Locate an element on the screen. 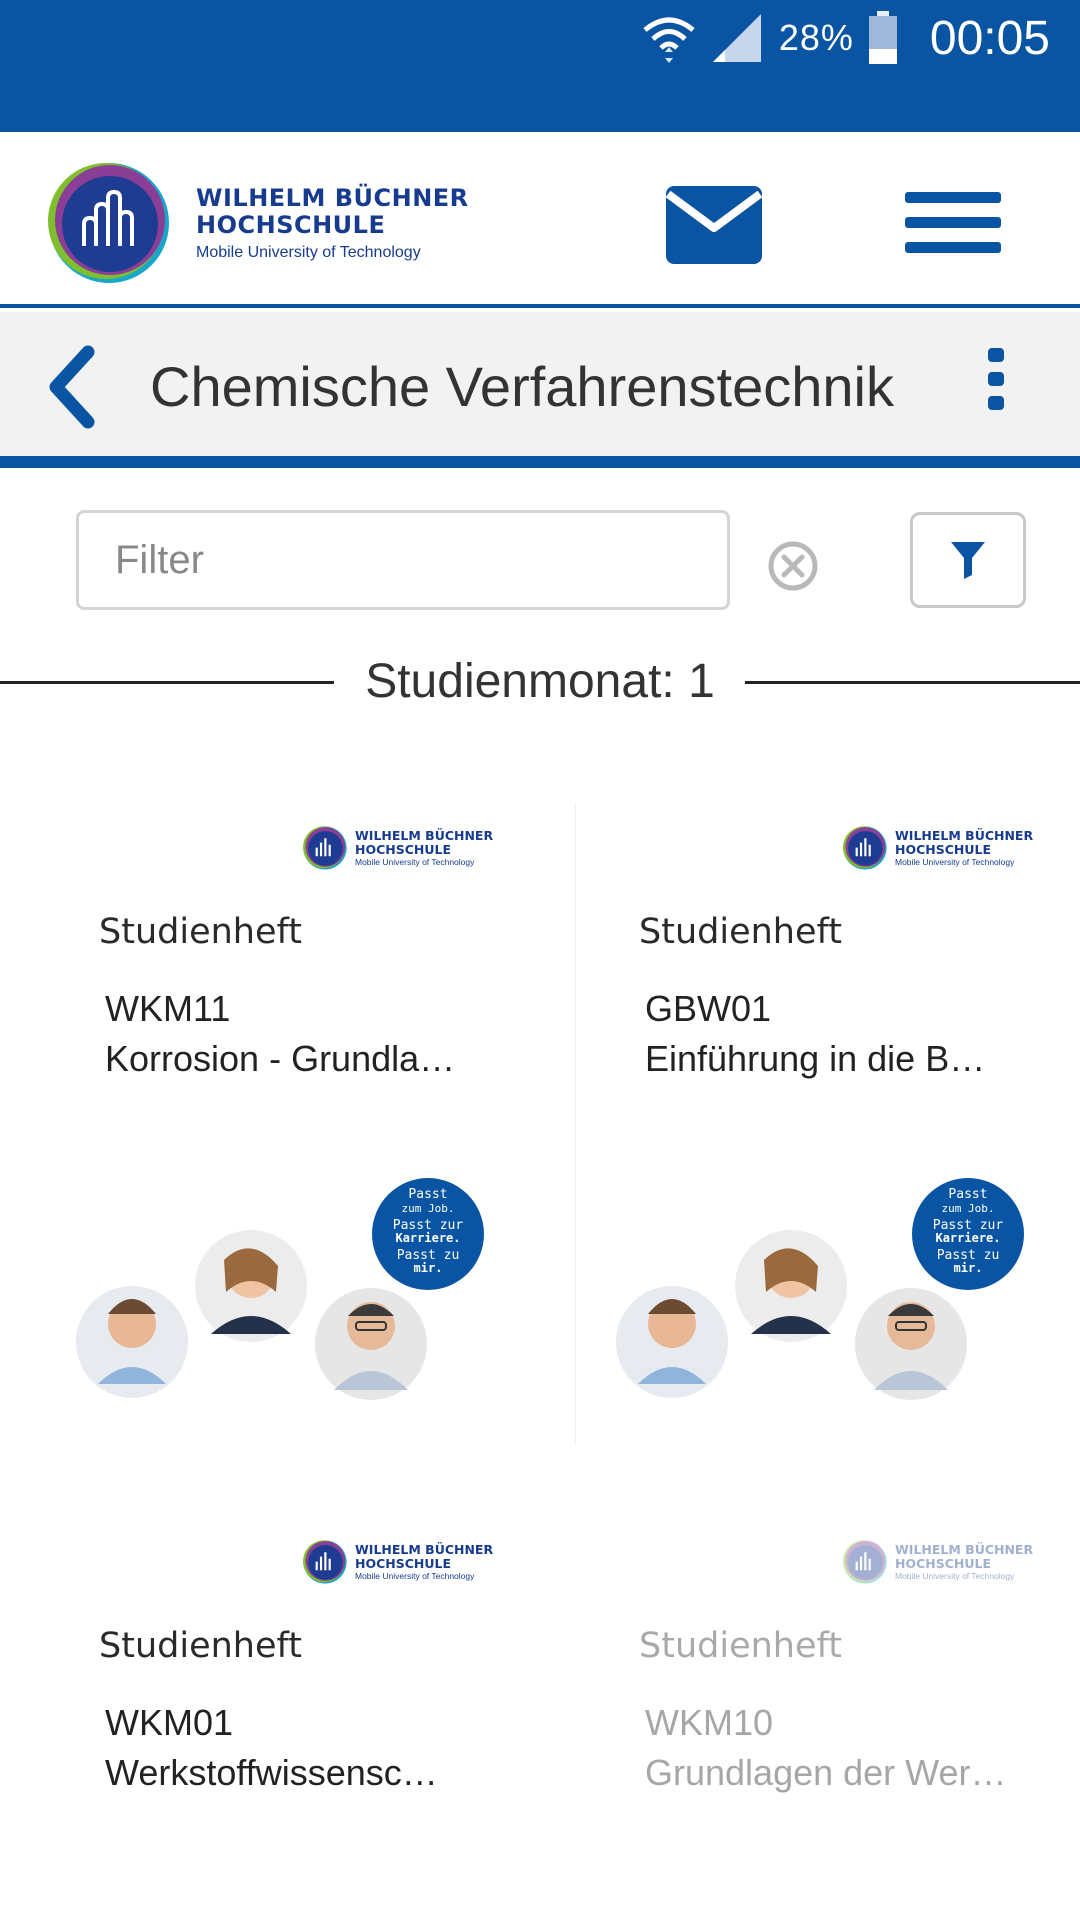 The height and width of the screenshot is (1920, 1080). status-bar: 28% 00:05 is located at coordinates (540, 66).